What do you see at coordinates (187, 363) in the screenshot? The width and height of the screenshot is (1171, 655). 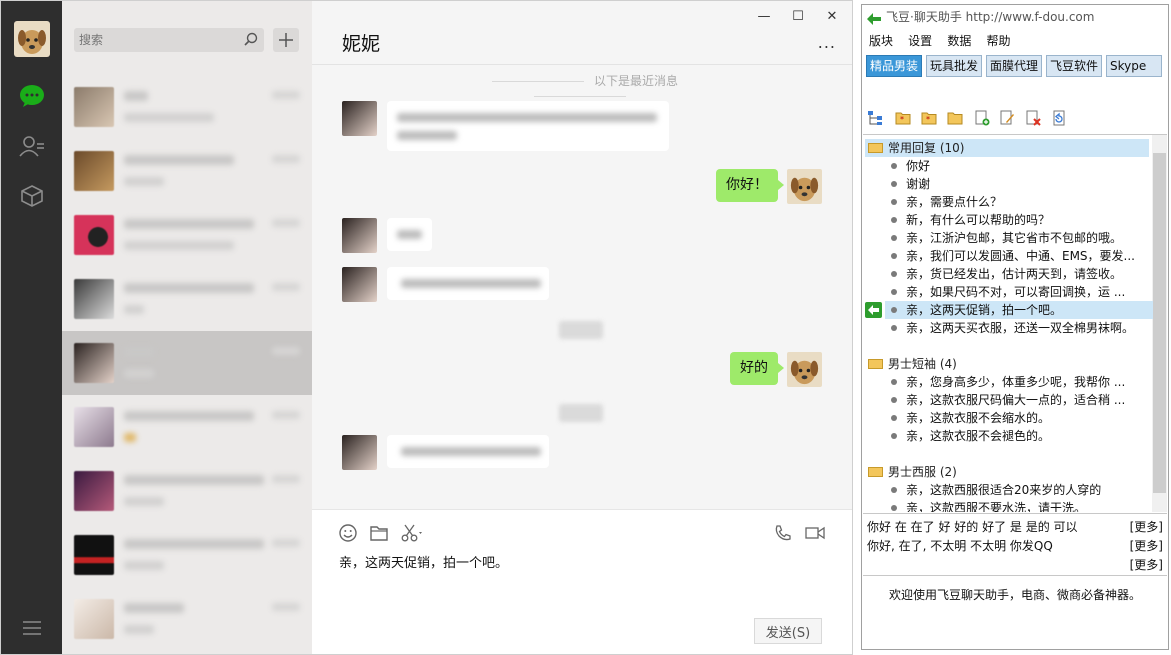 I see `conversation-item-selected` at bounding box center [187, 363].